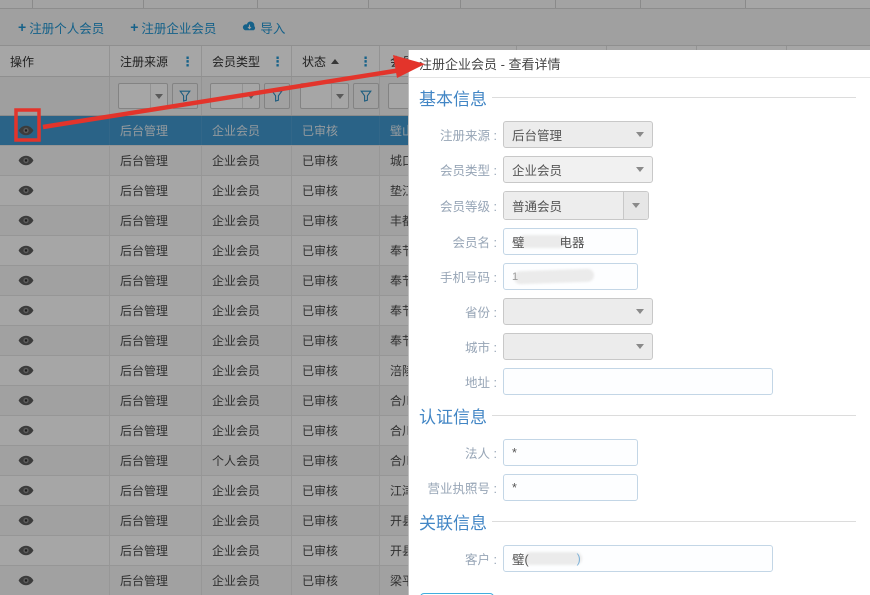 This screenshot has width=870, height=595. I want to click on address-label: 地址 :, so click(481, 383).